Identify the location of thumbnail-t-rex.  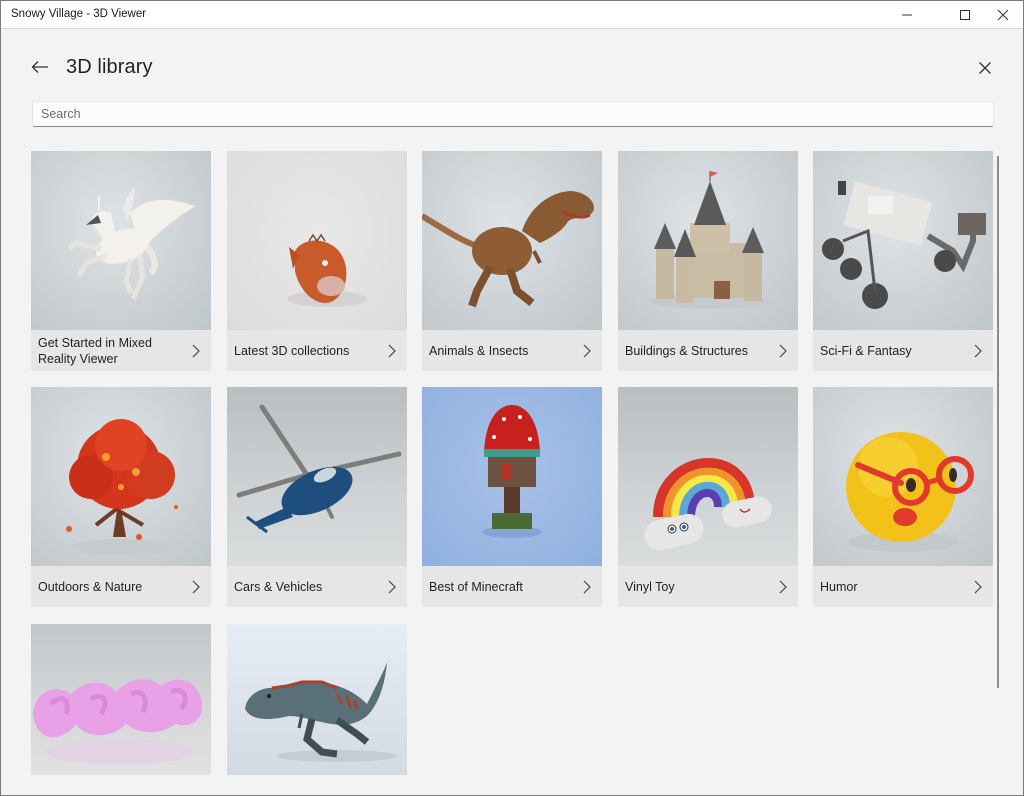
(512, 240).